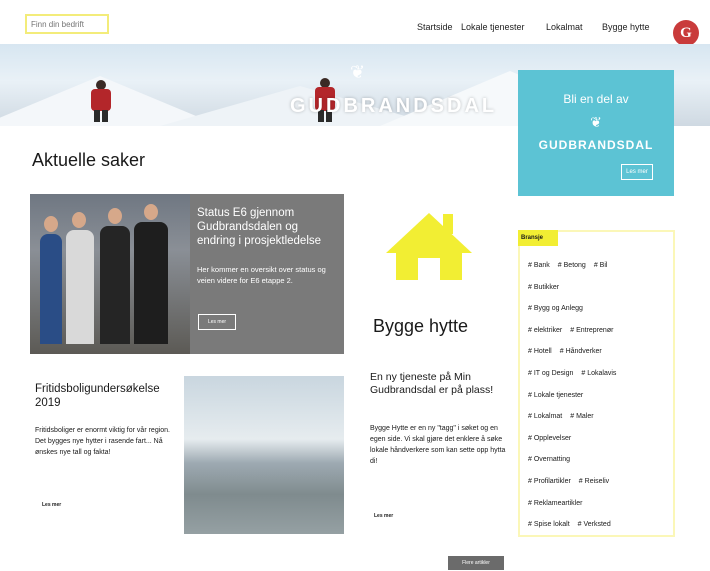 This screenshot has height=571, width=710. I want to click on branch-tag: # Spise lokalt, so click(549, 524).